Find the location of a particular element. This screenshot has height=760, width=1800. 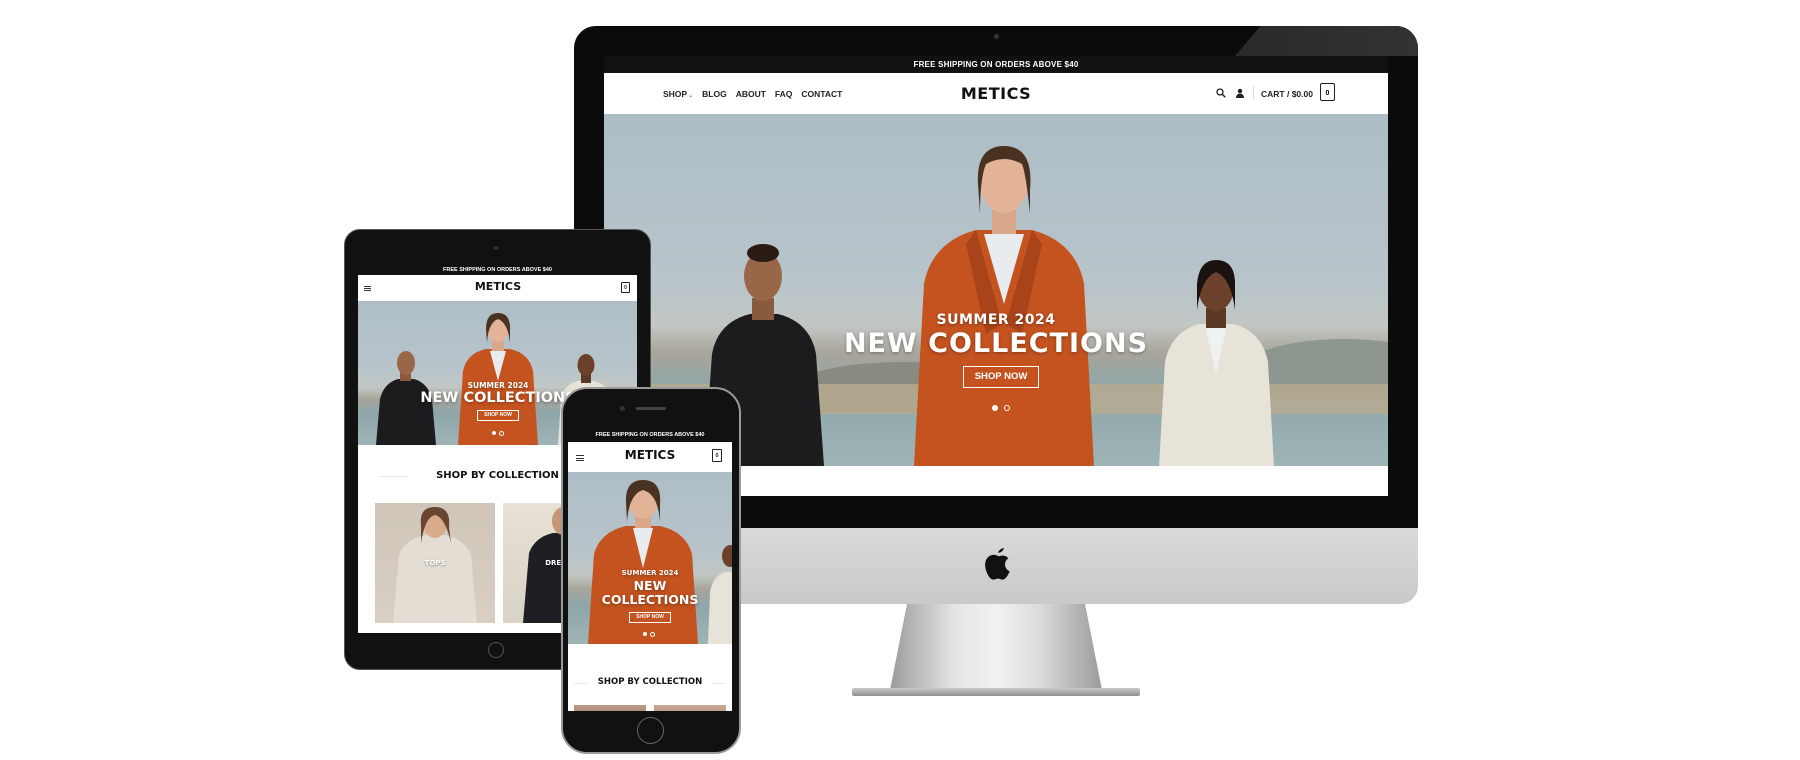

mobile-hero-headline-line2: COLLECTIONS is located at coordinates (650, 599).